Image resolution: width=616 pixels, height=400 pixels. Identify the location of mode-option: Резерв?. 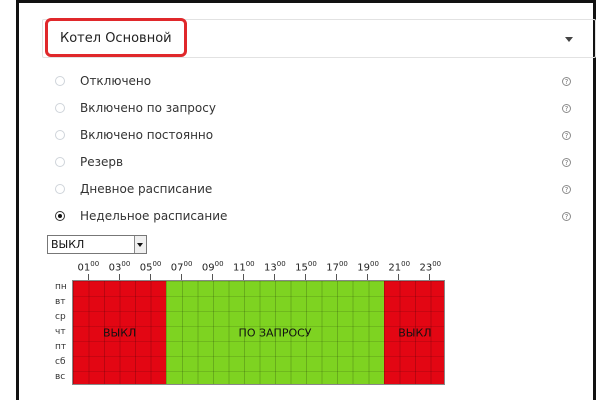
(320, 164).